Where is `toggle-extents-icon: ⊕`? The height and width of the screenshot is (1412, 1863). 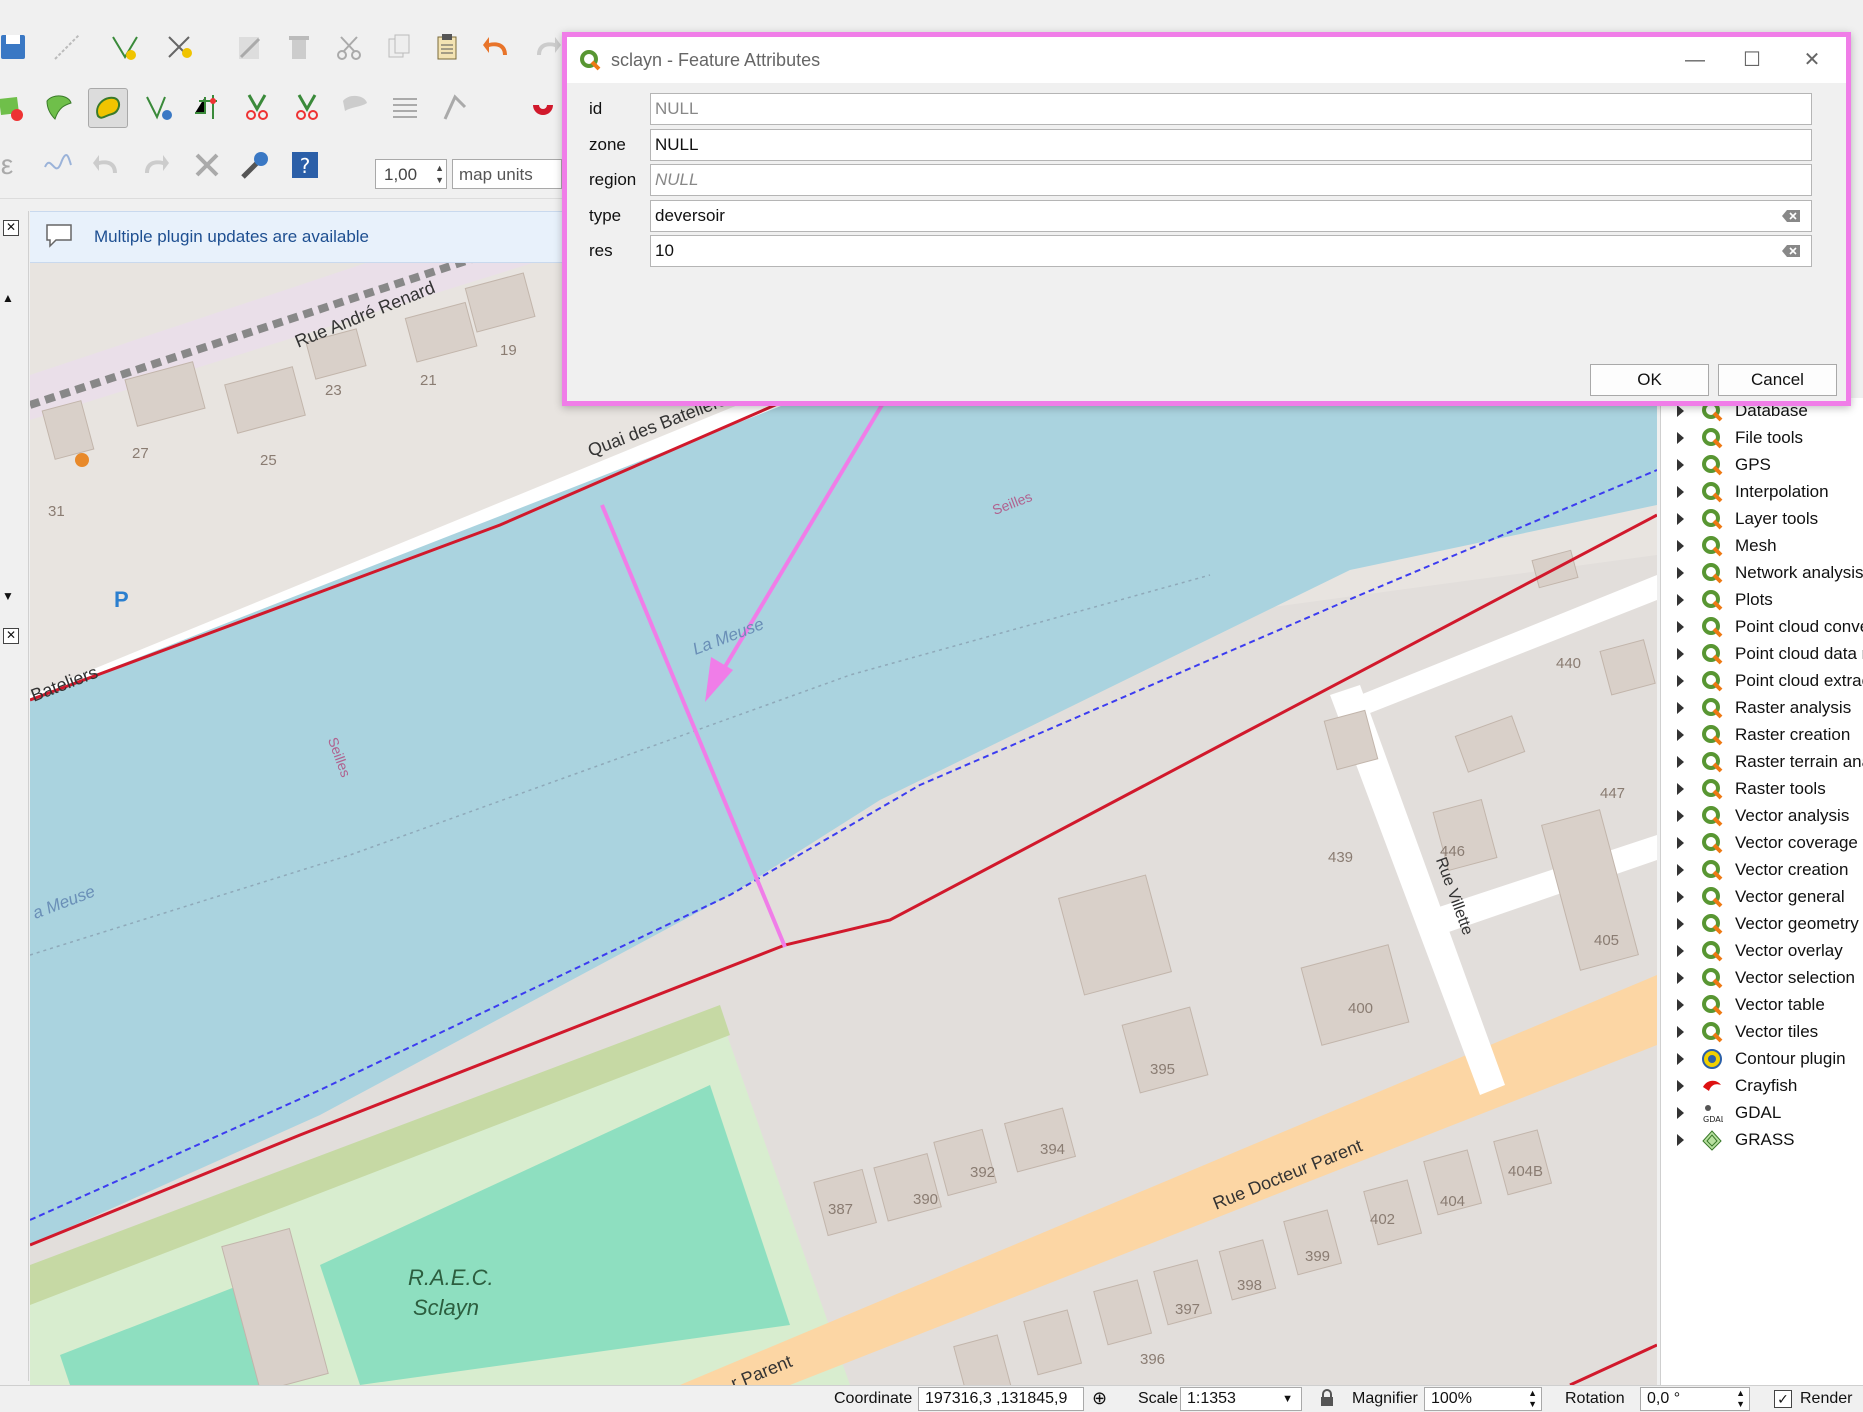
toggle-extents-icon: ⊕ is located at coordinates (1099, 1398).